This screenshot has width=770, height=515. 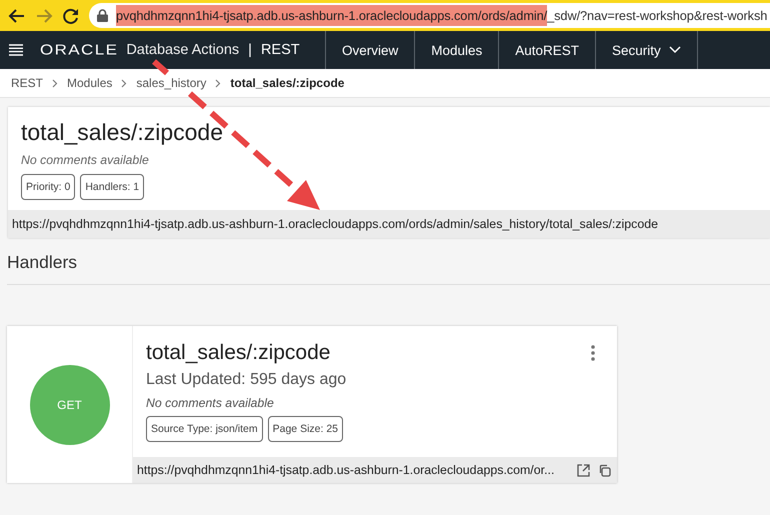 I want to click on breadcrumb-link: REST, so click(x=27, y=83).